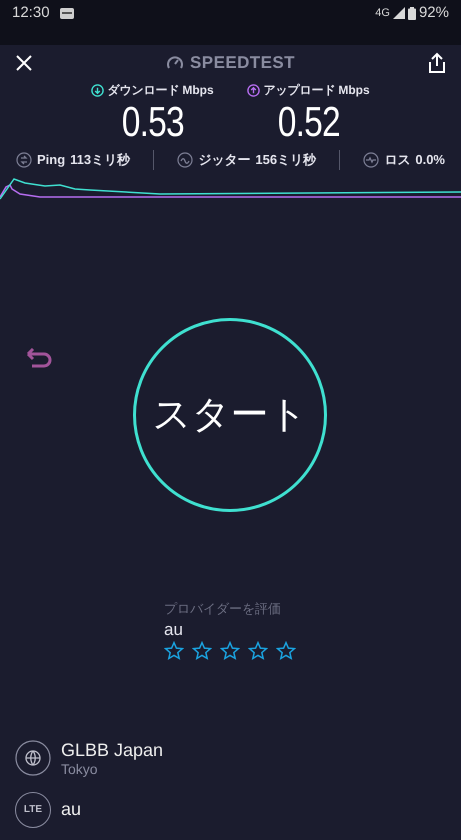  What do you see at coordinates (253, 90) in the screenshot?
I see `upload-icon` at bounding box center [253, 90].